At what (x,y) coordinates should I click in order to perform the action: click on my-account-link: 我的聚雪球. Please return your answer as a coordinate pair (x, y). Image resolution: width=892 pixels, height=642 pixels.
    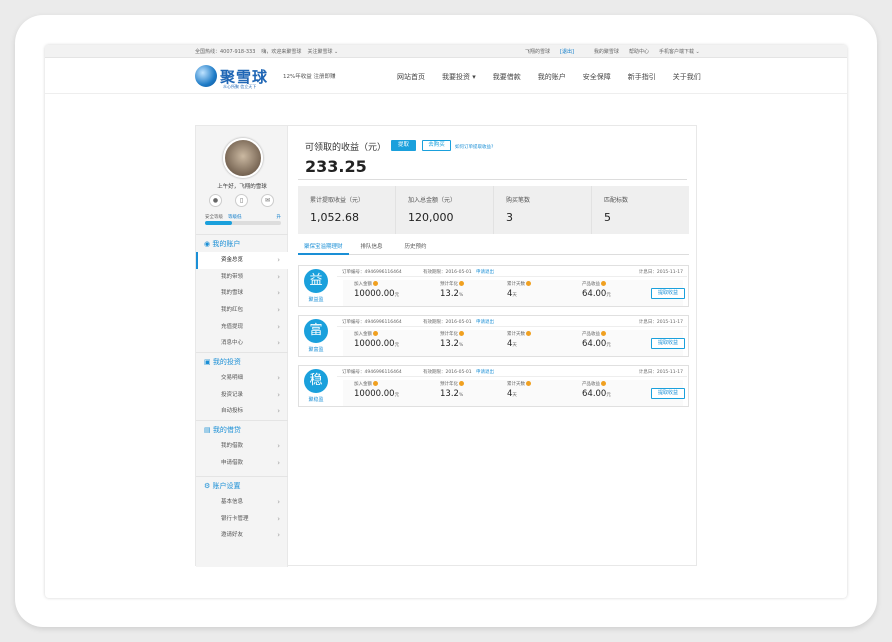
    Looking at the image, I should click on (606, 51).